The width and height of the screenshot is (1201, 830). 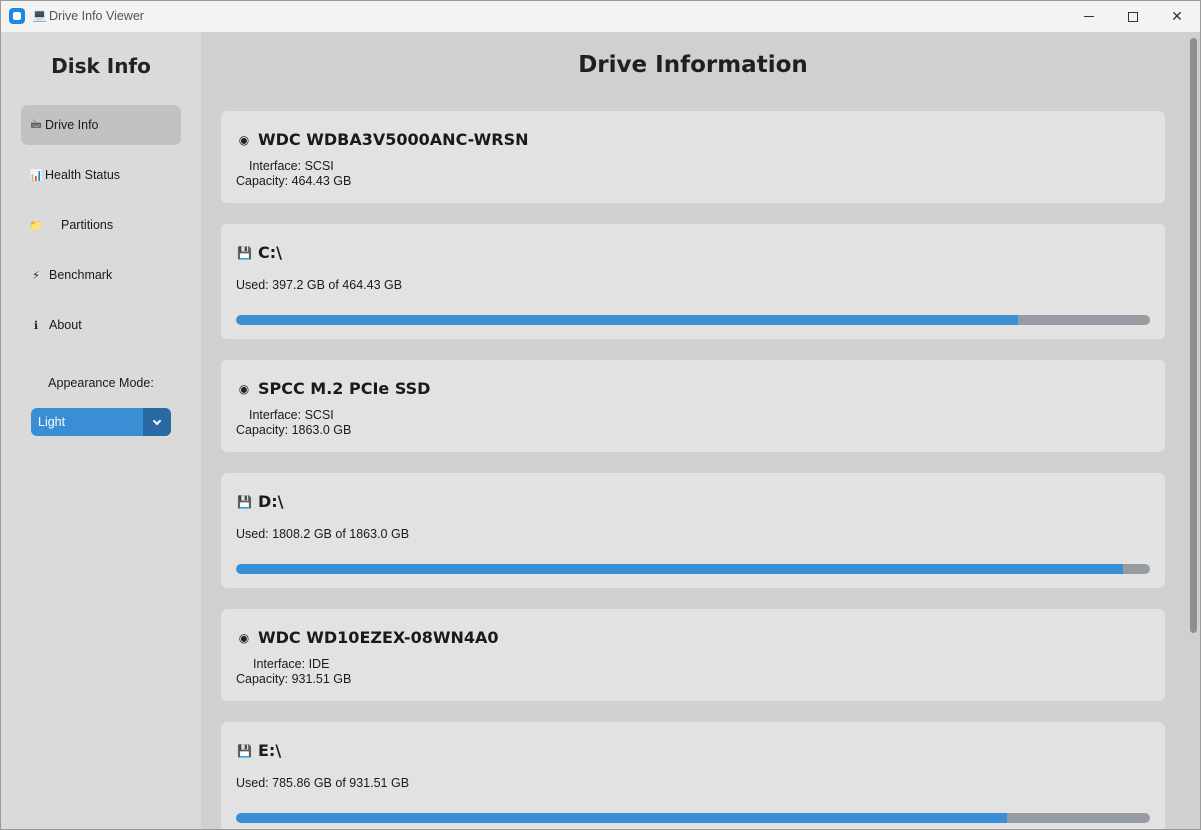 I want to click on app-icon, so click(x=17, y=16).